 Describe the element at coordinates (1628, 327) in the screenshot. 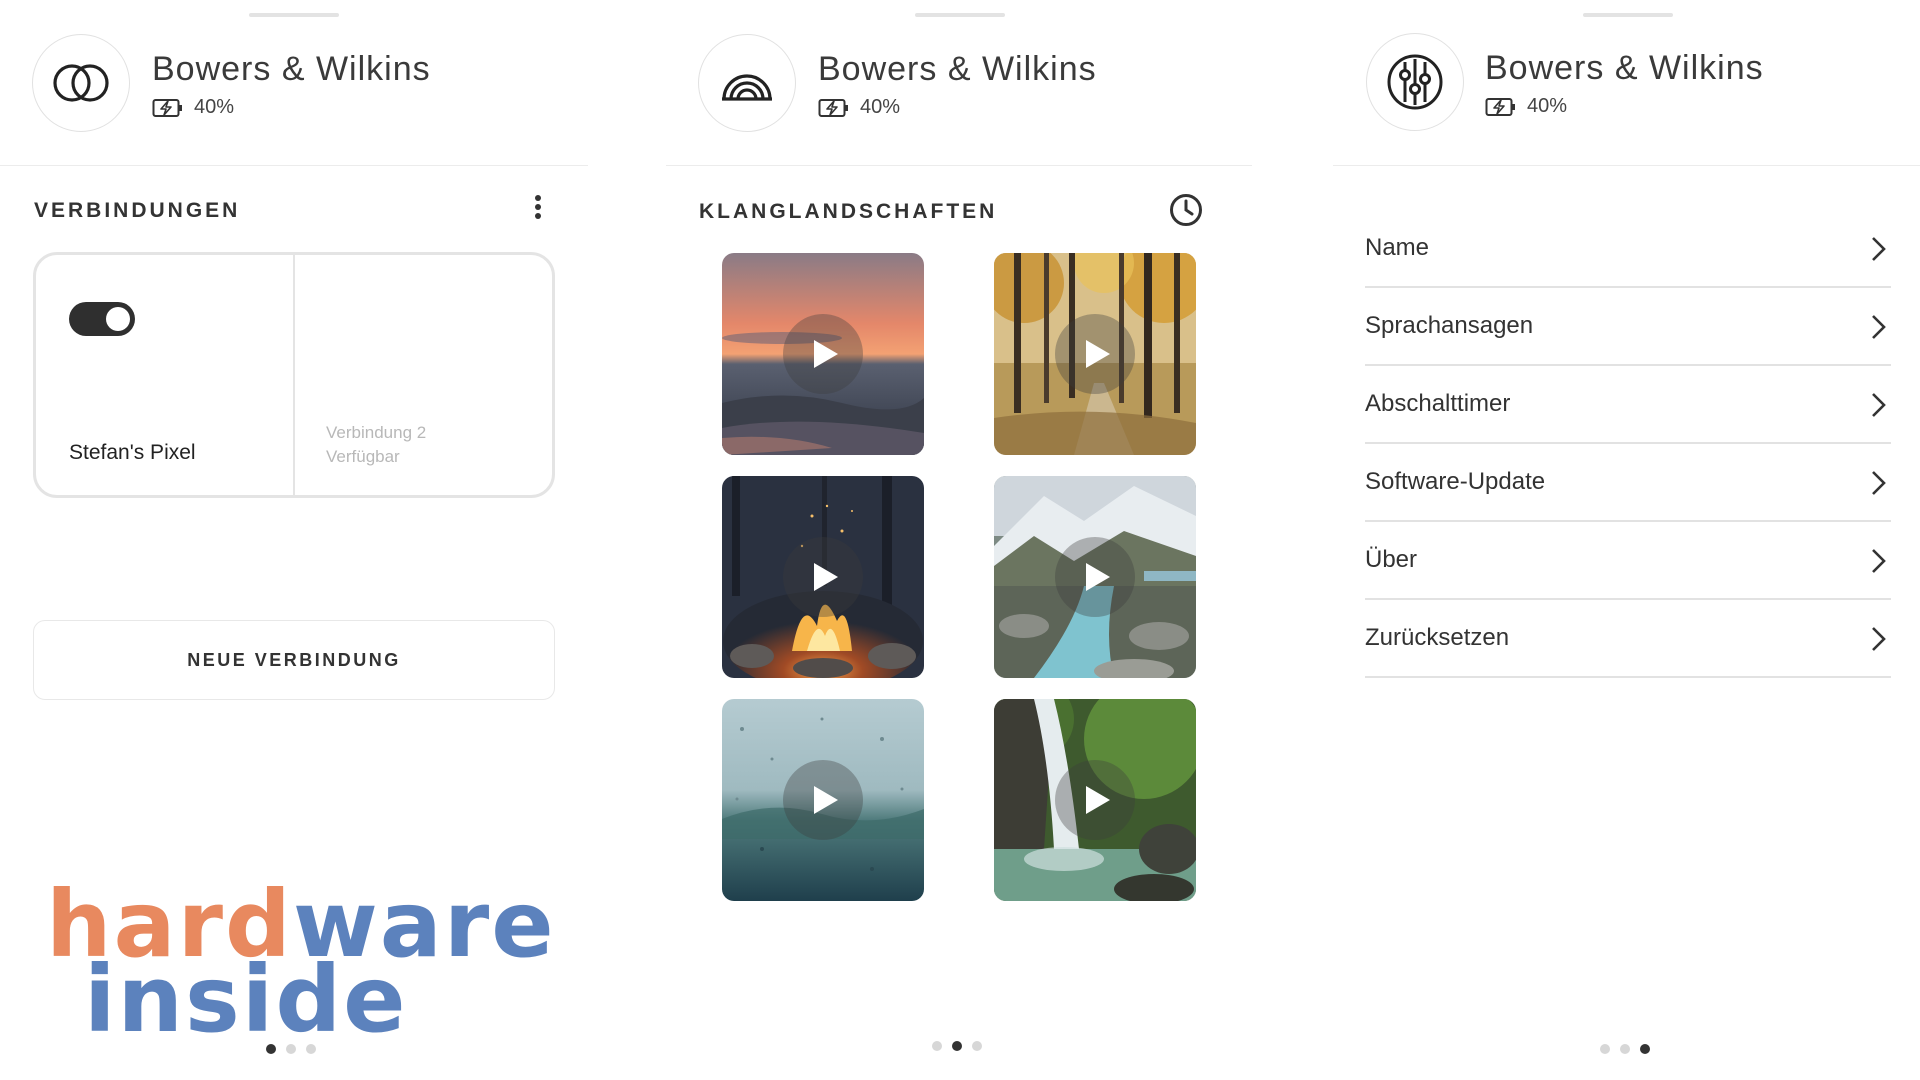

I see `settings-item-voice-prompts: Sprachansagen` at that location.